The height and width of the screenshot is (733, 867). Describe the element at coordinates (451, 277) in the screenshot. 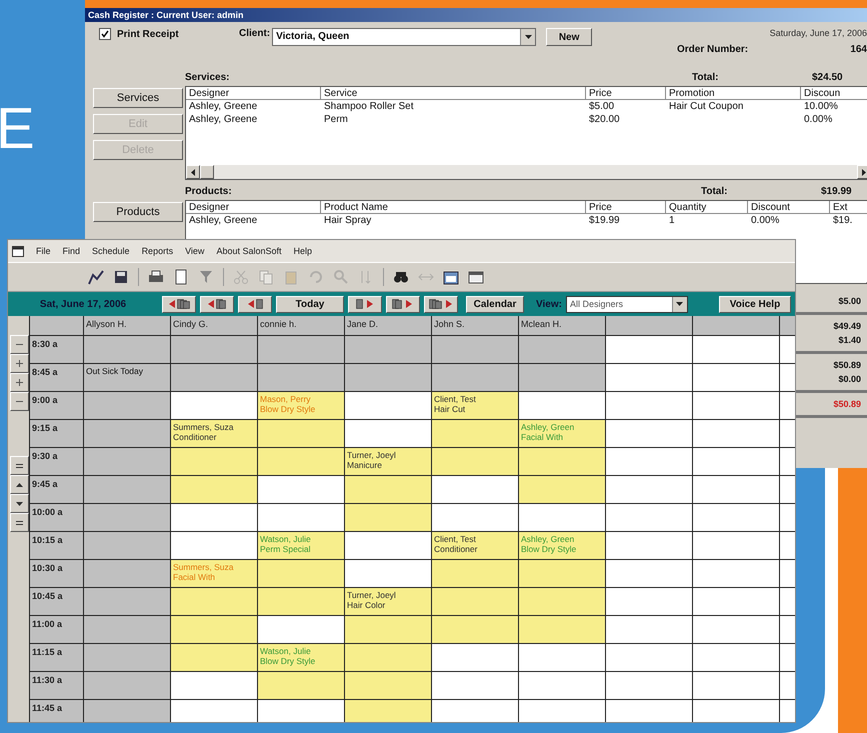

I see `calendar-icon` at that location.